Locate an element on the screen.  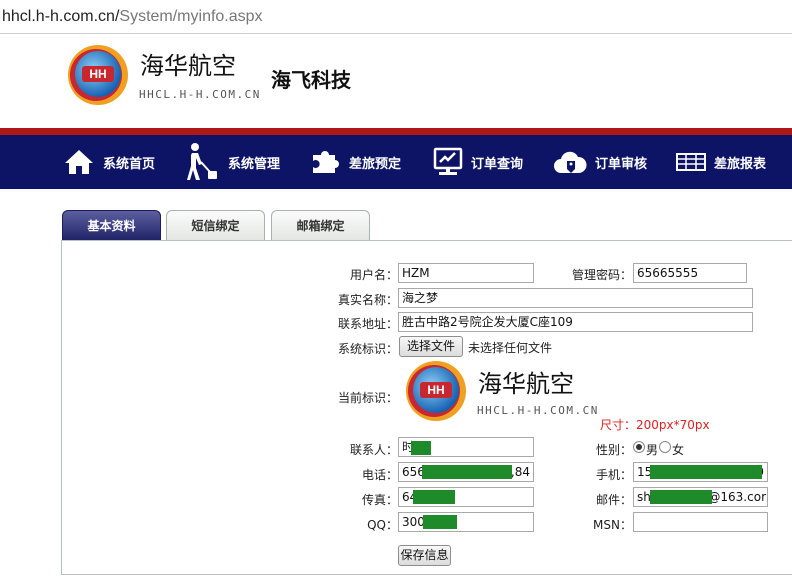
logo-title: 海华航空 is located at coordinates (188, 66).